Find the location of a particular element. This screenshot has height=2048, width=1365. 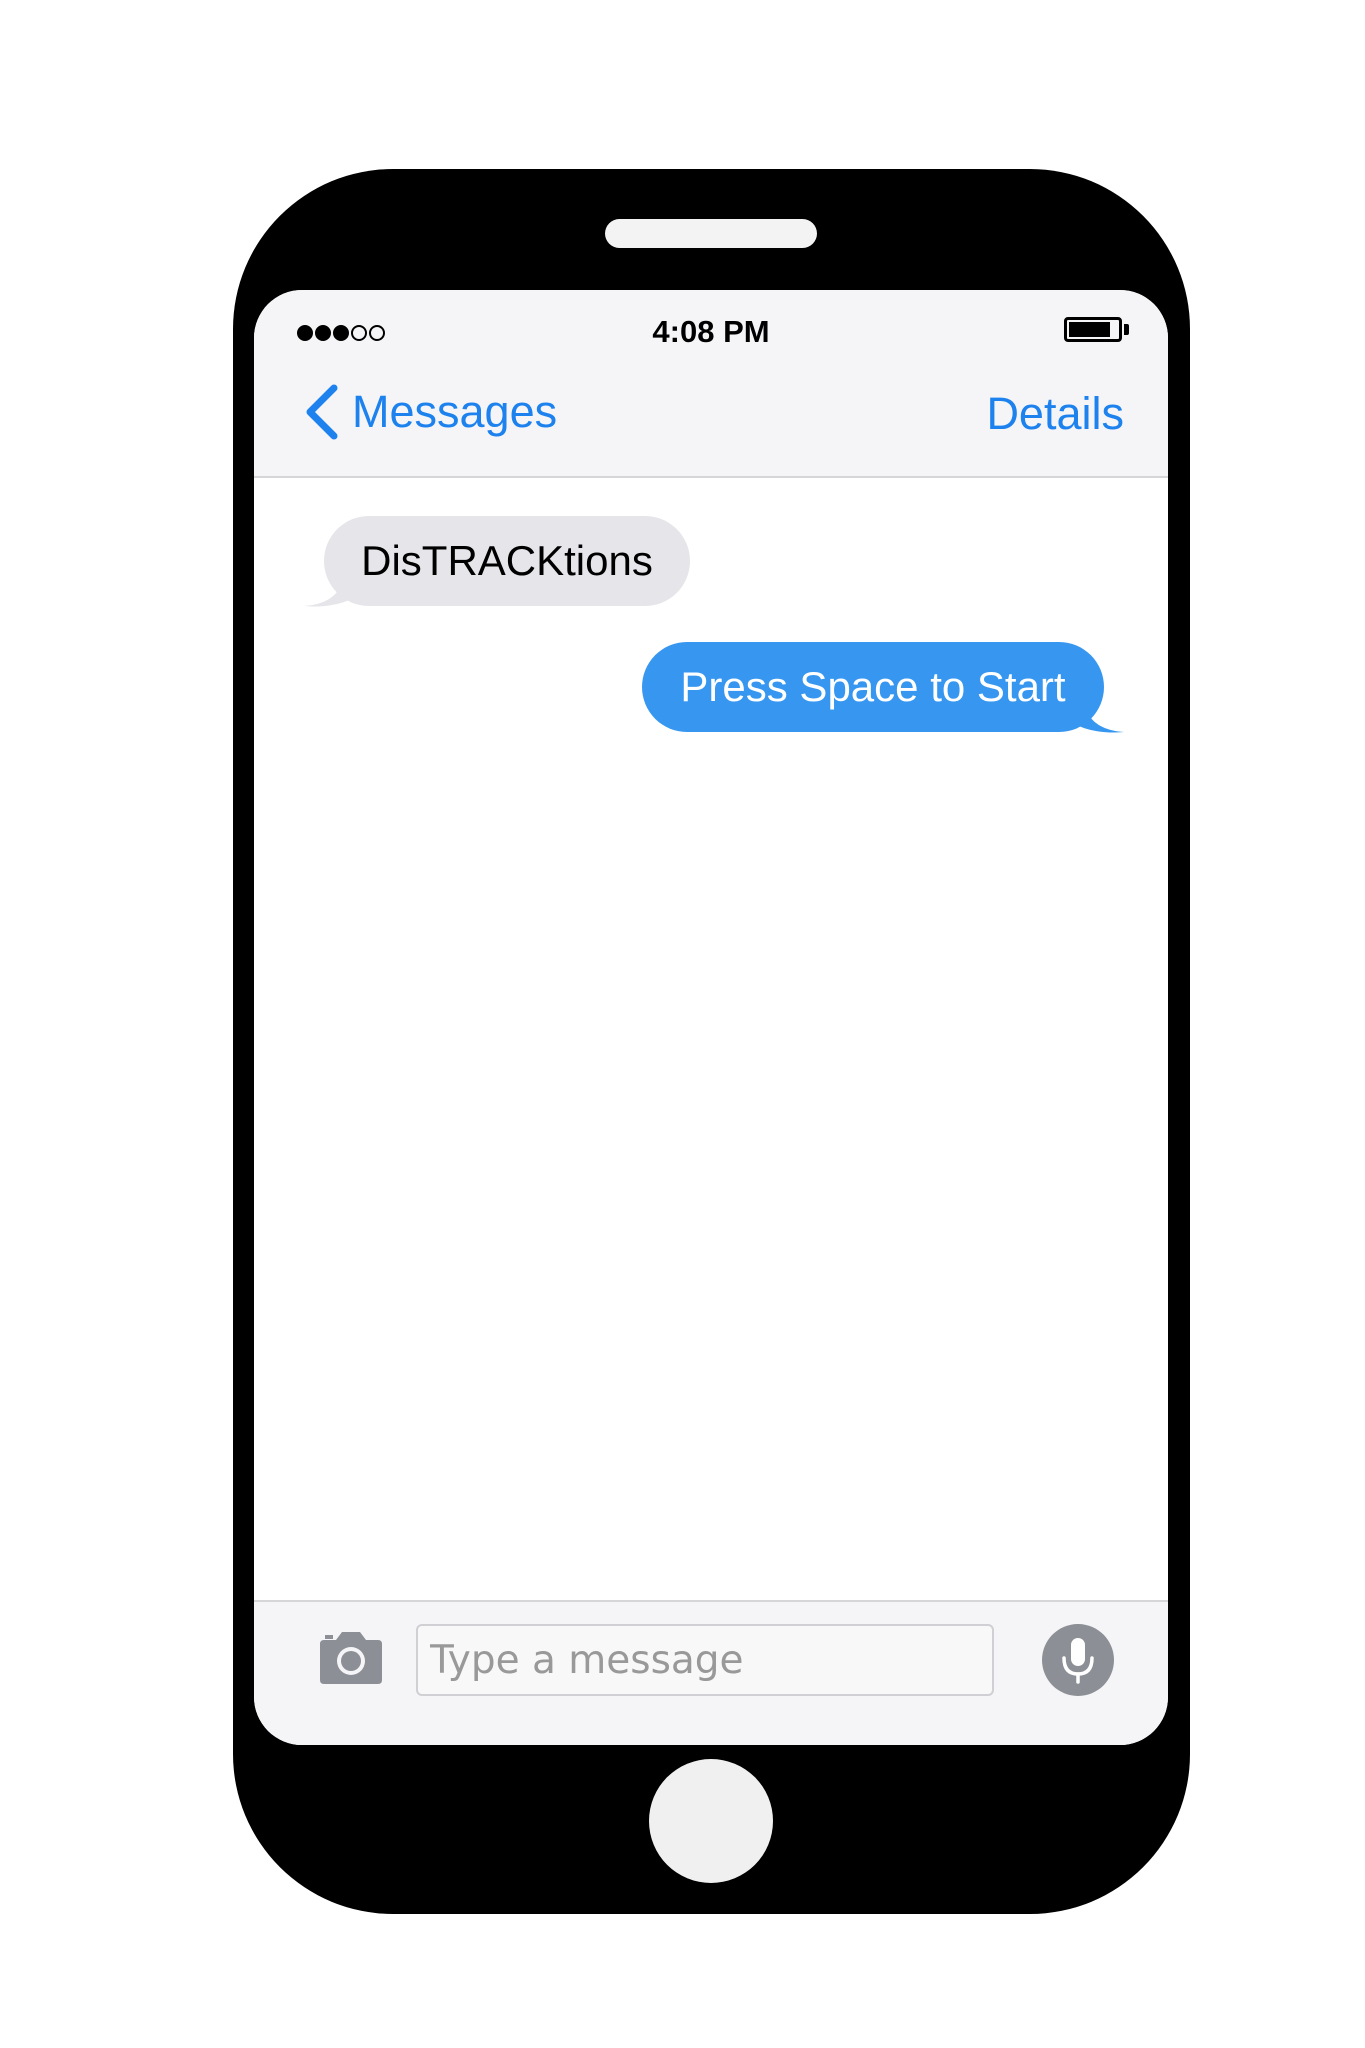

status-bar: 4:08 PM is located at coordinates (711, 325).